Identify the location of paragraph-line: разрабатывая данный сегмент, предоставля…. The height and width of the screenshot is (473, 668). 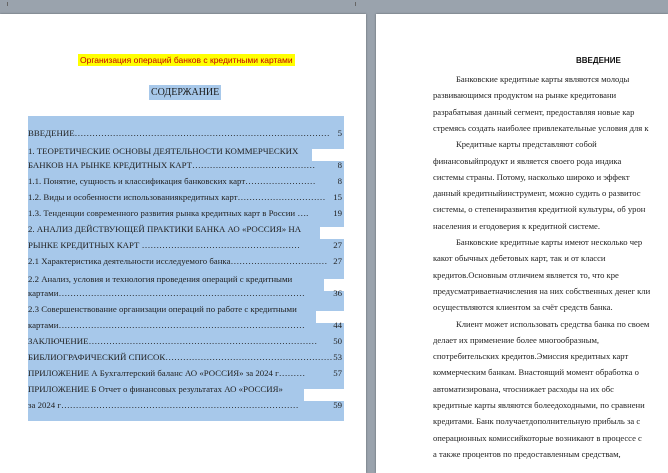
(534, 111).